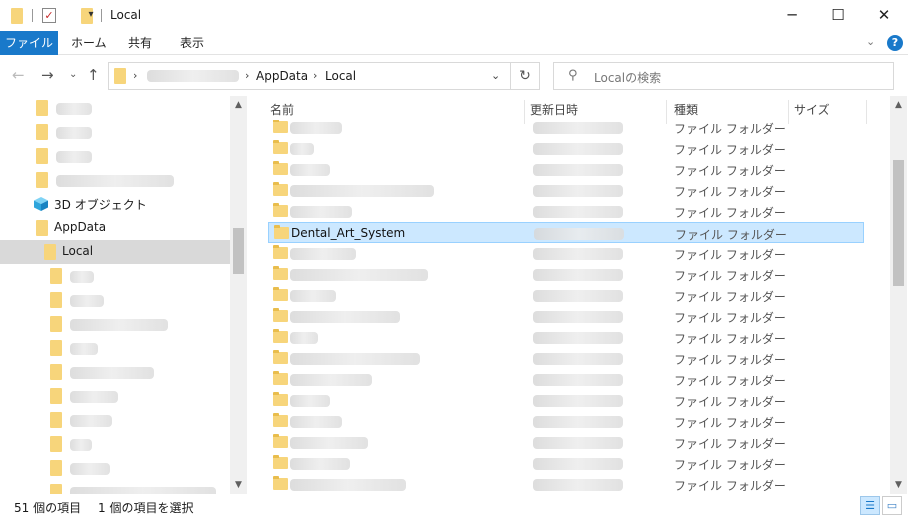  I want to click on large-icons-view-button: ▭, so click(892, 505).